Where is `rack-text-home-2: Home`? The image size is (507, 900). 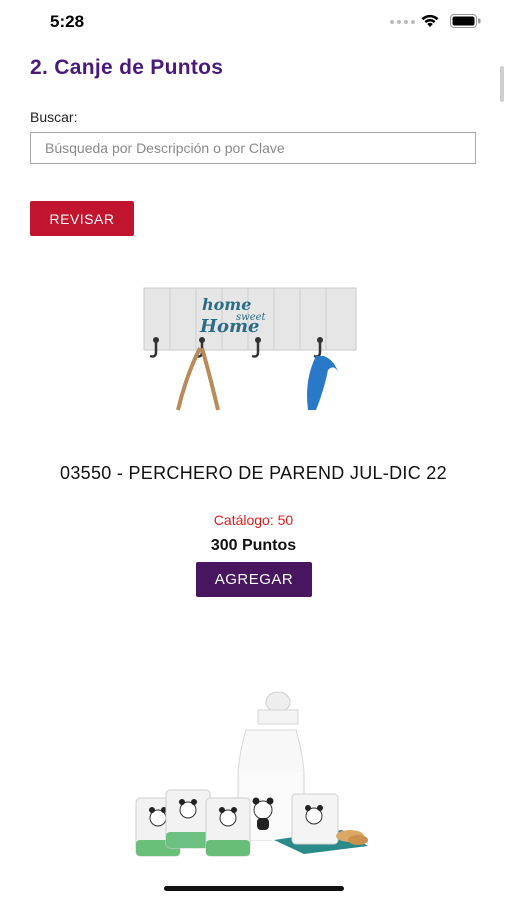 rack-text-home-2: Home is located at coordinates (229, 326).